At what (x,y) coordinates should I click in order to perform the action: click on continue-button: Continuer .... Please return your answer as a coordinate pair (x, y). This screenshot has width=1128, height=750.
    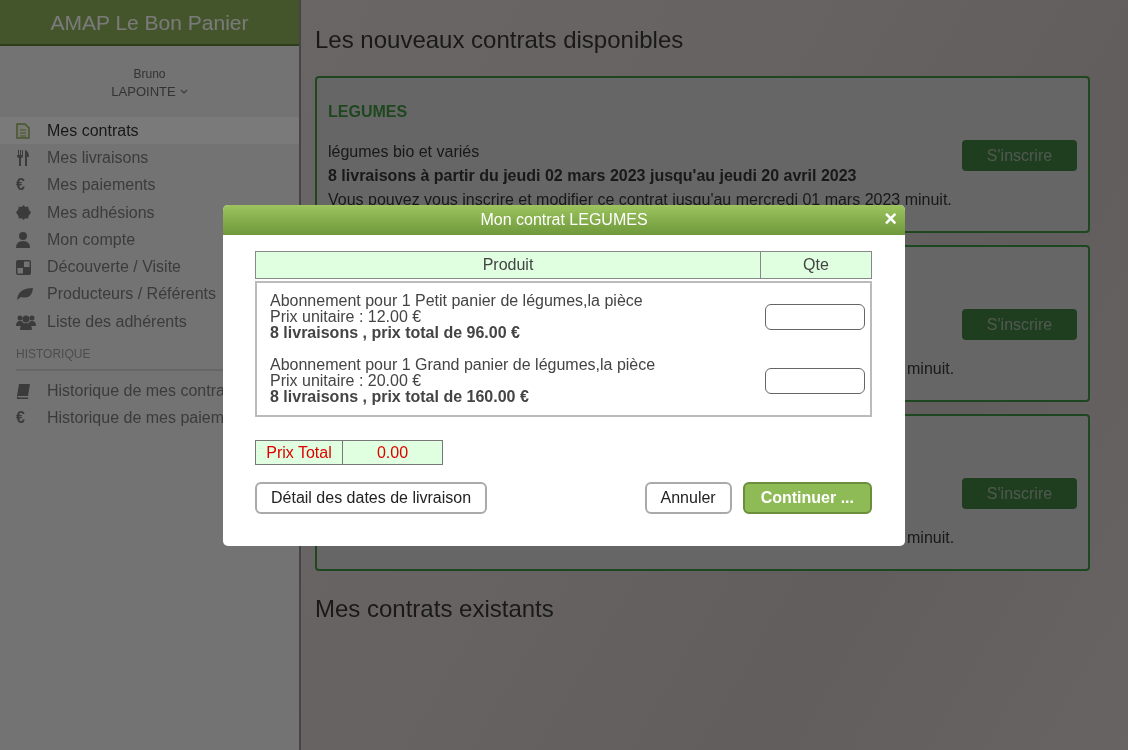
    Looking at the image, I should click on (807, 498).